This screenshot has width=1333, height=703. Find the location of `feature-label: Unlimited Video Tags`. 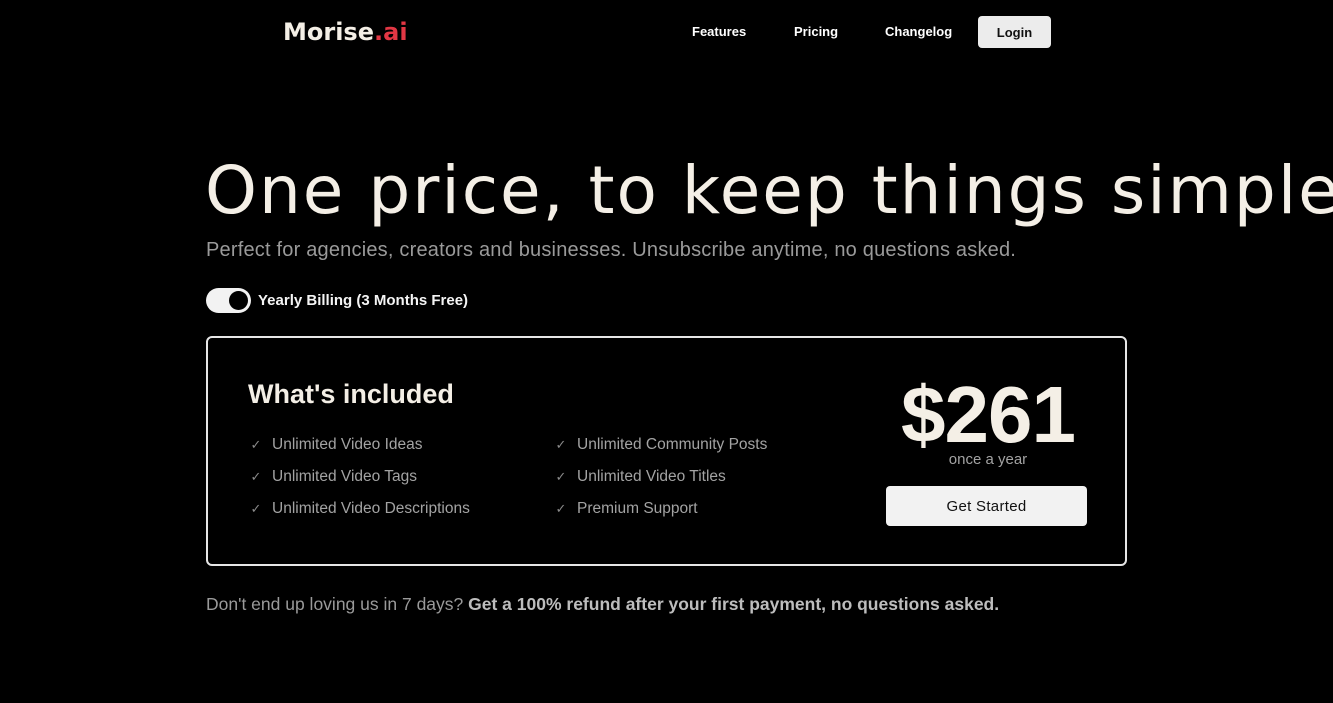

feature-label: Unlimited Video Tags is located at coordinates (345, 476).